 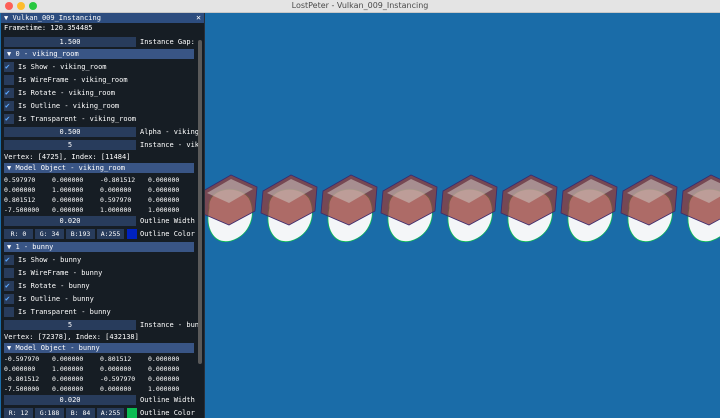 What do you see at coordinates (92, 379) in the screenshot?
I see `matrix-row: -0.801512 0.000000 -0.597970 0.000000` at bounding box center [92, 379].